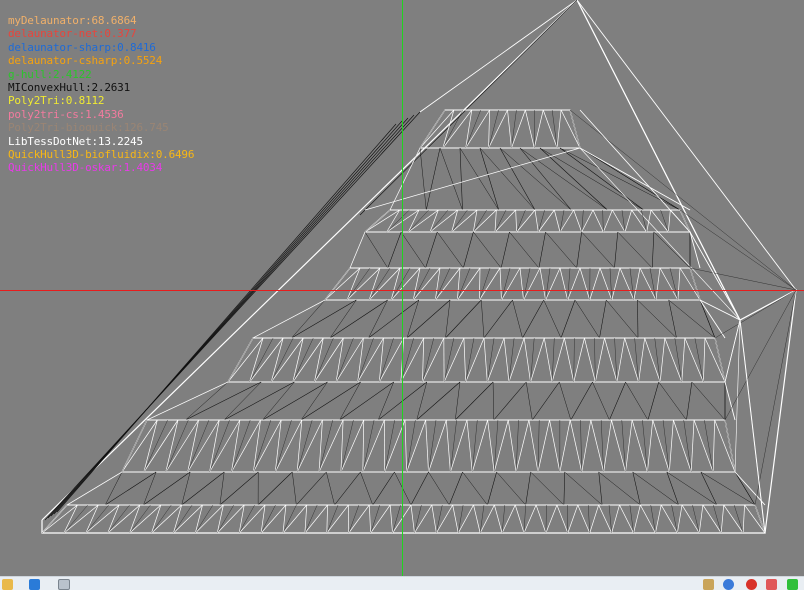  I want to click on timing-libtessdotnet: LibTessDotNet:13.2245, so click(75, 141).